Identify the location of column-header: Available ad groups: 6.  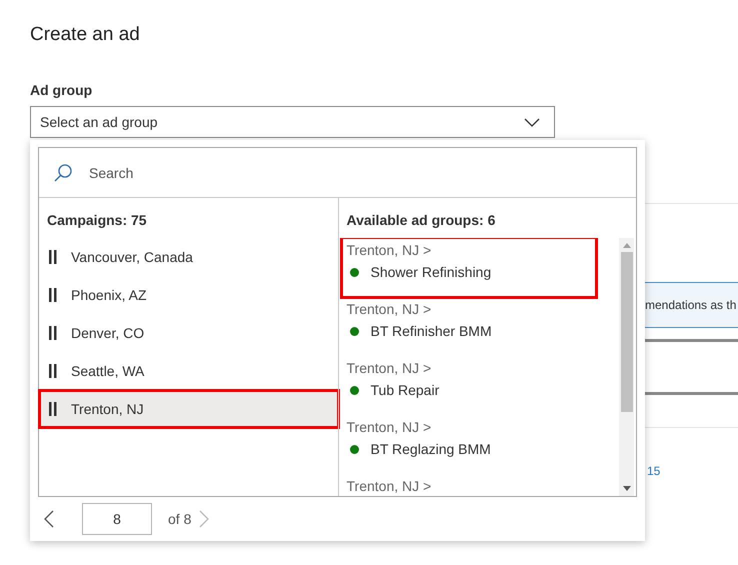
(421, 220).